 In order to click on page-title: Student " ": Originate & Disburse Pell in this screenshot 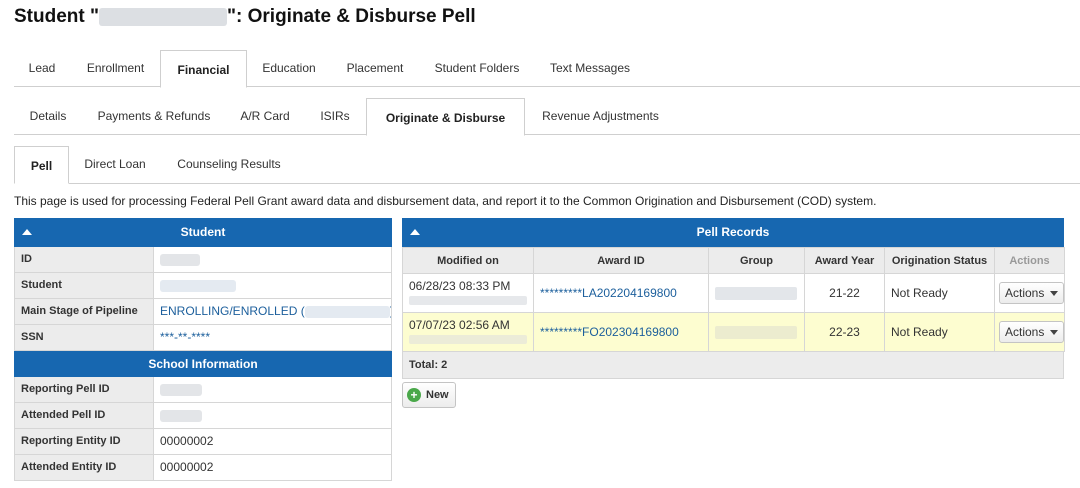, I will do `click(245, 17)`.